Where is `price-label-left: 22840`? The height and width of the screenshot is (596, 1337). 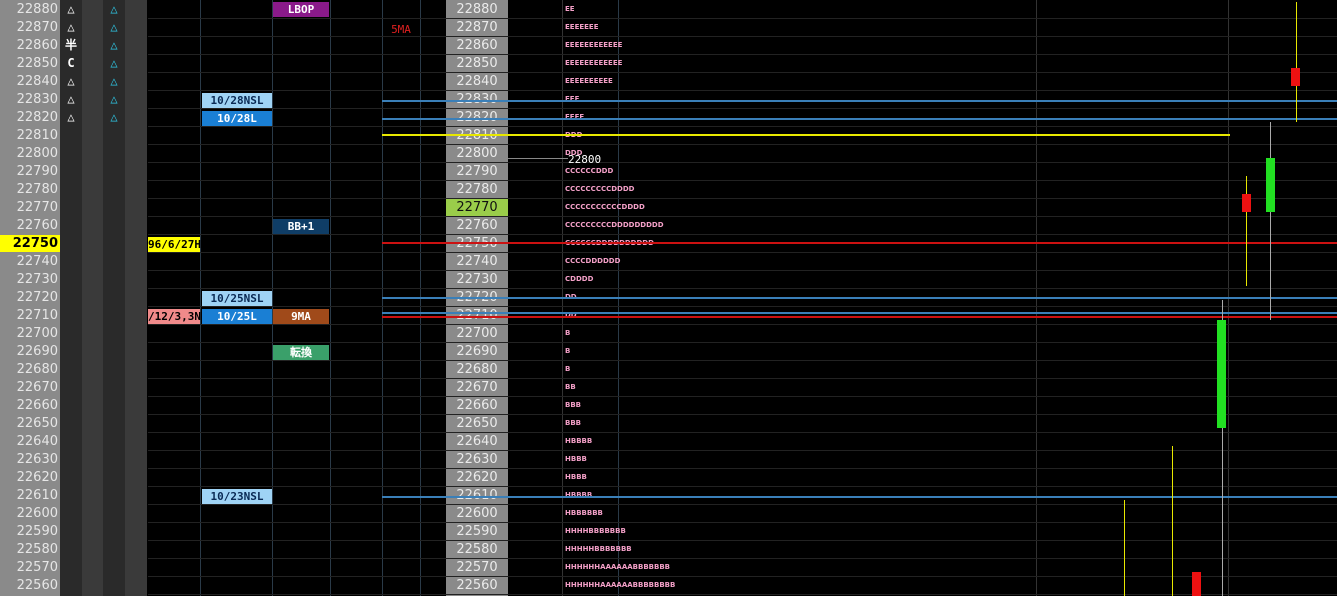 price-label-left: 22840 is located at coordinates (30, 81).